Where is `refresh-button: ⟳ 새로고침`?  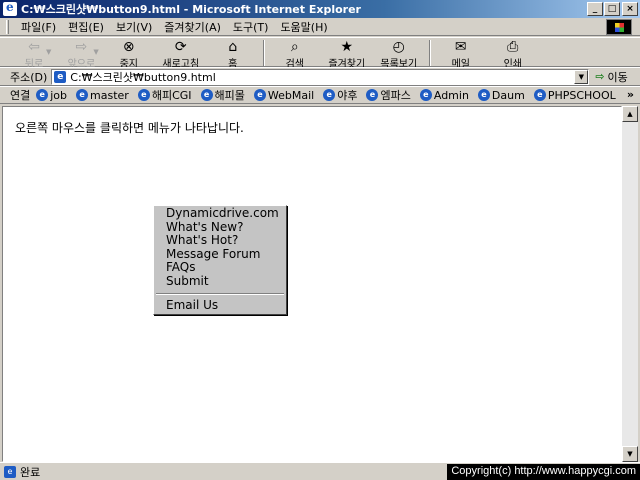
refresh-button: ⟳ 새로고침 is located at coordinates (181, 54).